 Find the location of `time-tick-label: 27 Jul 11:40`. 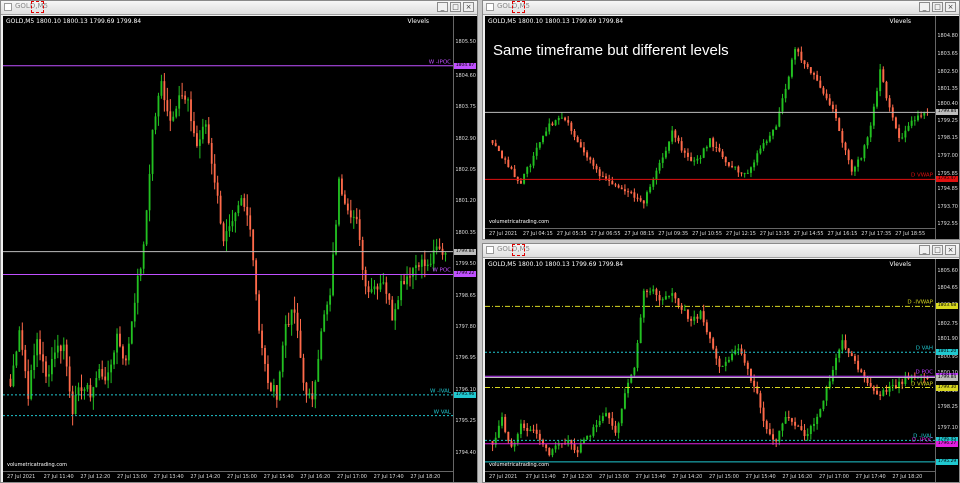

time-tick-label: 27 Jul 11:40 is located at coordinates (58, 477).